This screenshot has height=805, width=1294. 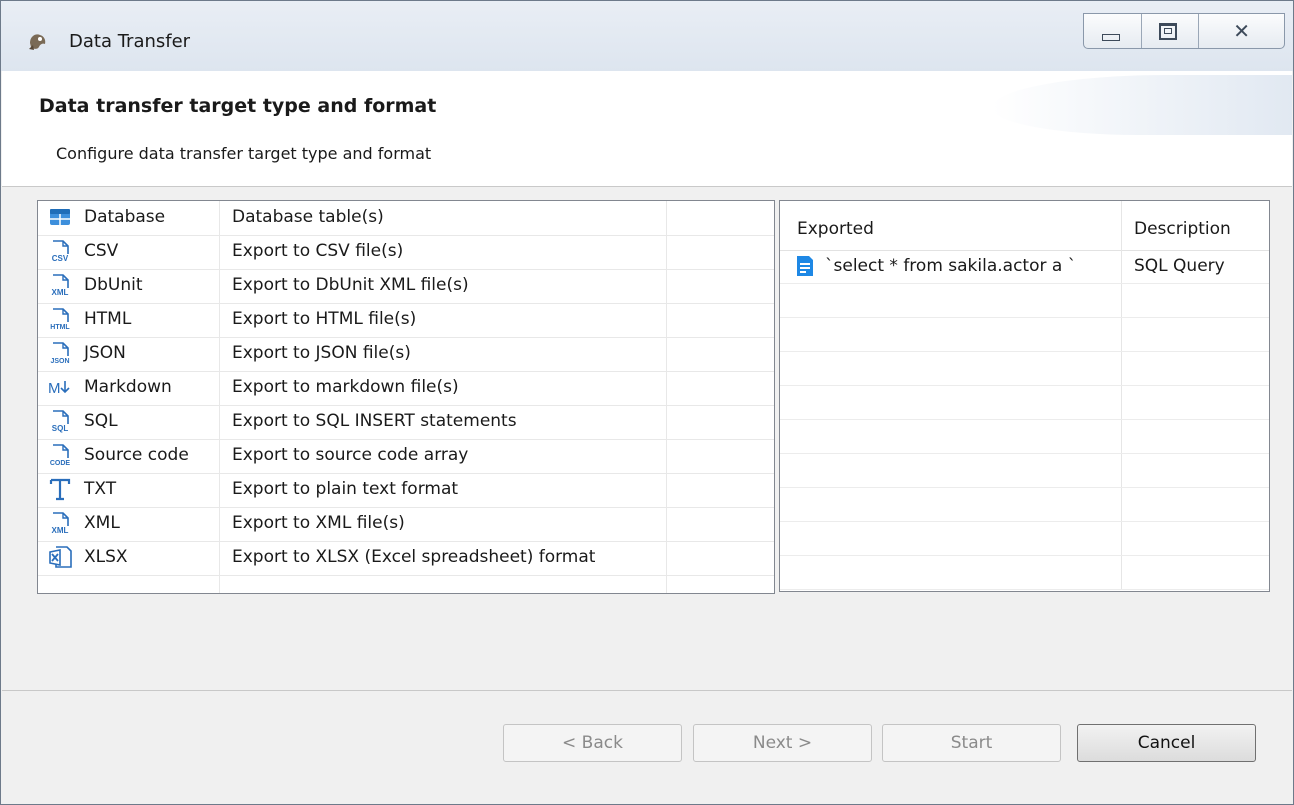 I want to click on start-button: Start, so click(x=971, y=743).